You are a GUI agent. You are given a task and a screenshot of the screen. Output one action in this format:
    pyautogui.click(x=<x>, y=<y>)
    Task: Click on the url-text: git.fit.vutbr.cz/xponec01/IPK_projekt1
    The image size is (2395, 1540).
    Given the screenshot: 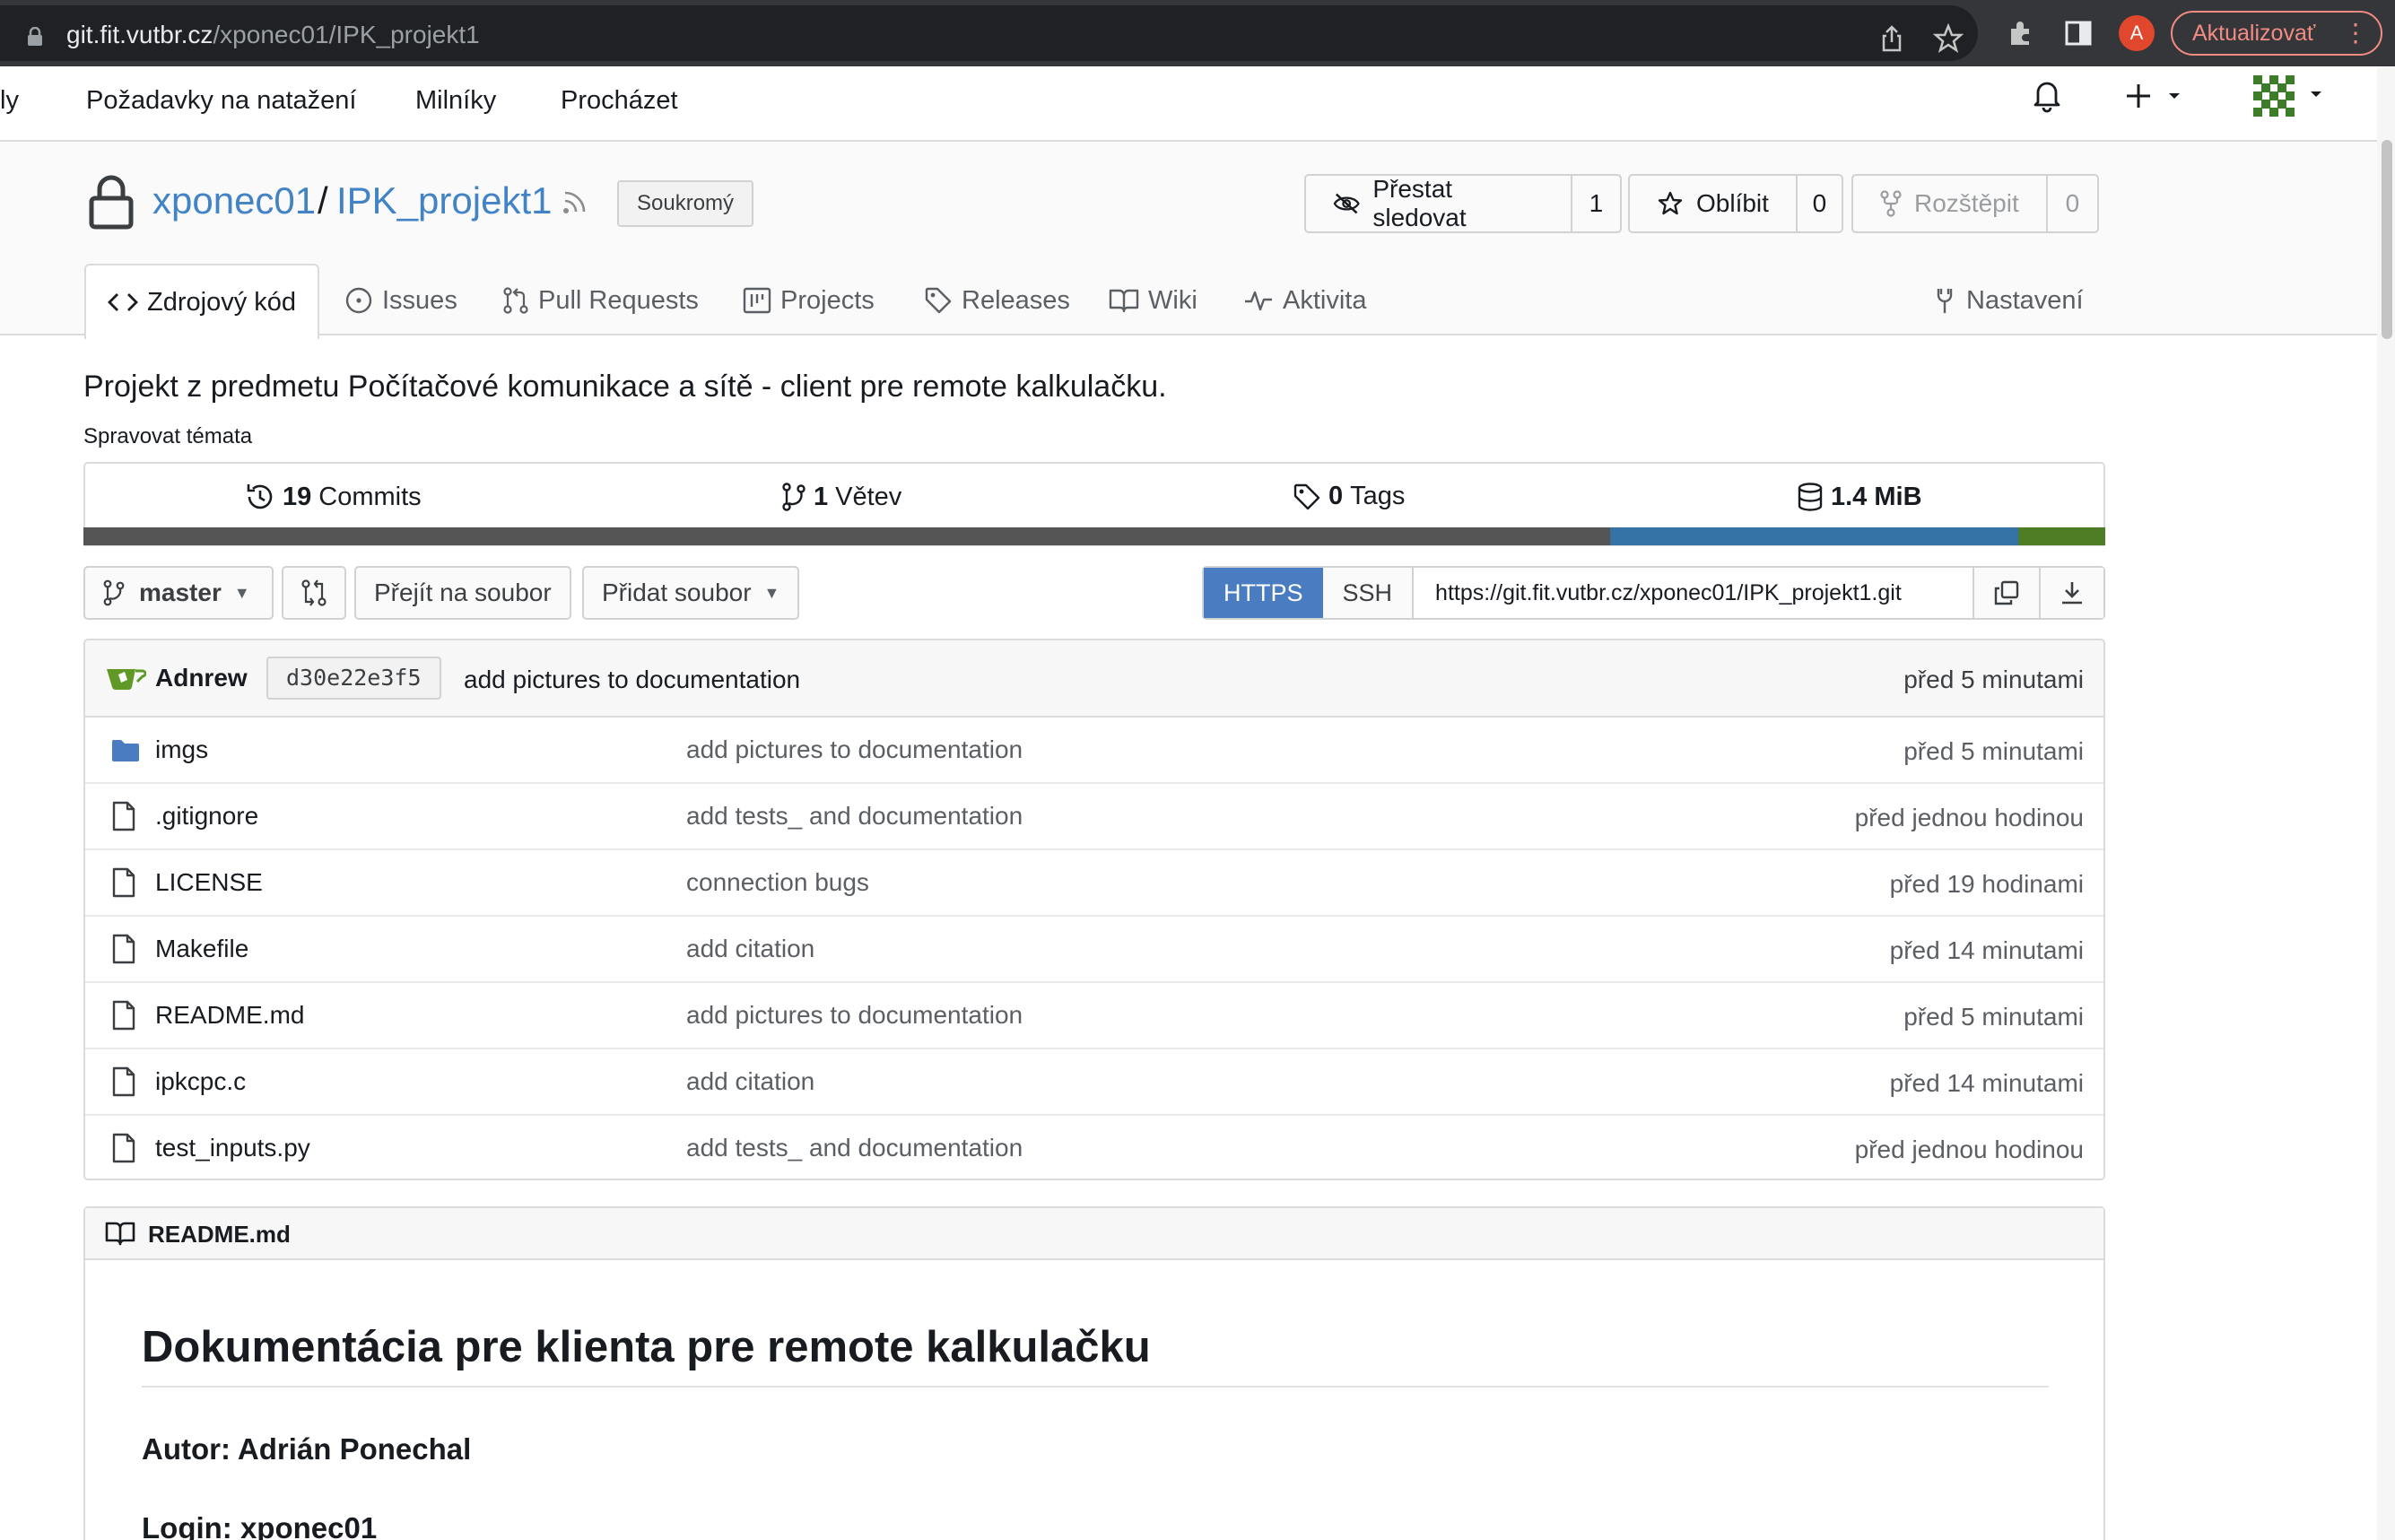 What is the action you would take?
    pyautogui.click(x=273, y=35)
    